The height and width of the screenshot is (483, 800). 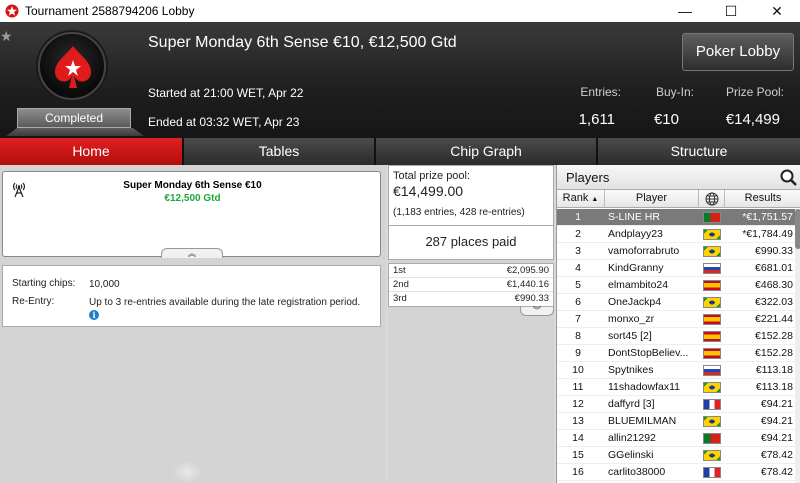 I want to click on column-rank-label: Rank, so click(x=575, y=198).